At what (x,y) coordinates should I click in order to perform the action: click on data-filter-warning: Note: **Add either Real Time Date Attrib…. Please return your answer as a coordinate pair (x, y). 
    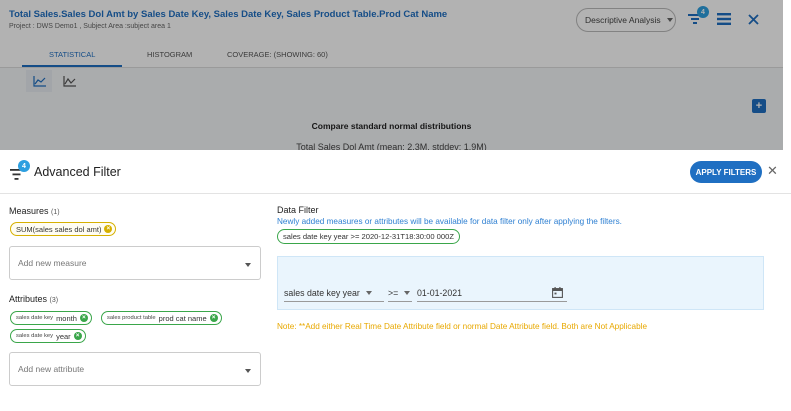
    Looking at the image, I should click on (462, 326).